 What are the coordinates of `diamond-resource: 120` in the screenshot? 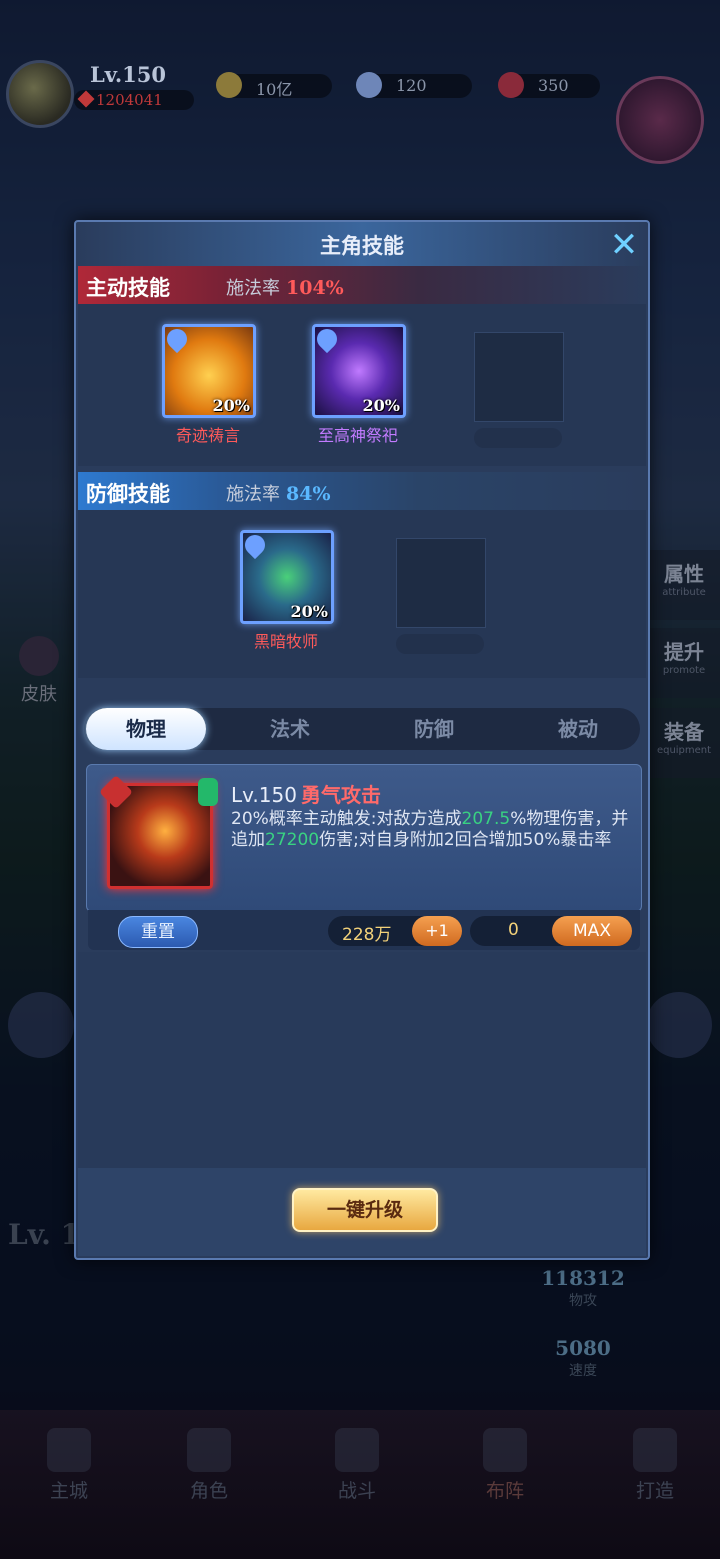 It's located at (414, 85).